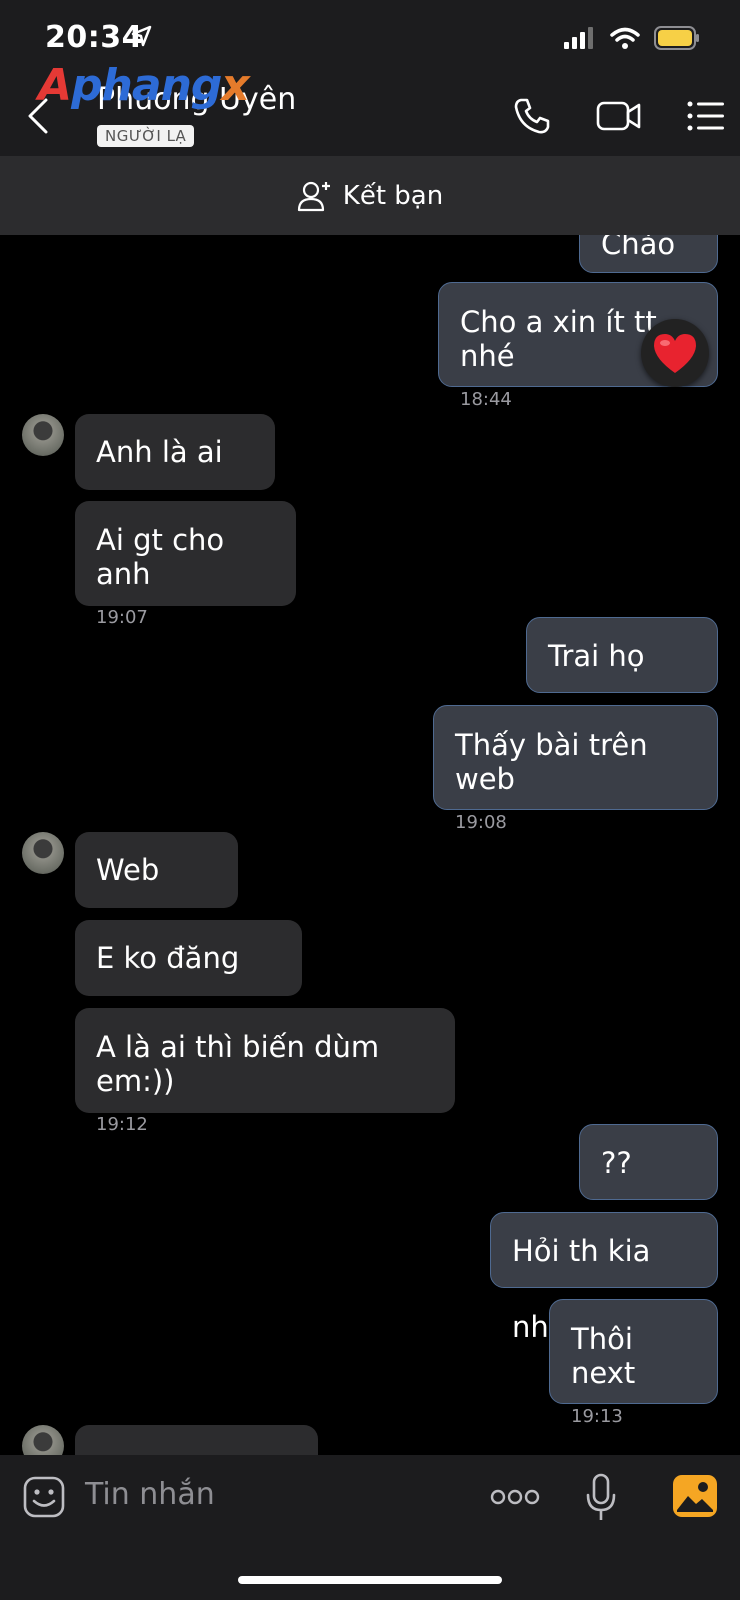 The height and width of the screenshot is (1600, 740). I want to click on message-text: Thôi next, so click(603, 1356).